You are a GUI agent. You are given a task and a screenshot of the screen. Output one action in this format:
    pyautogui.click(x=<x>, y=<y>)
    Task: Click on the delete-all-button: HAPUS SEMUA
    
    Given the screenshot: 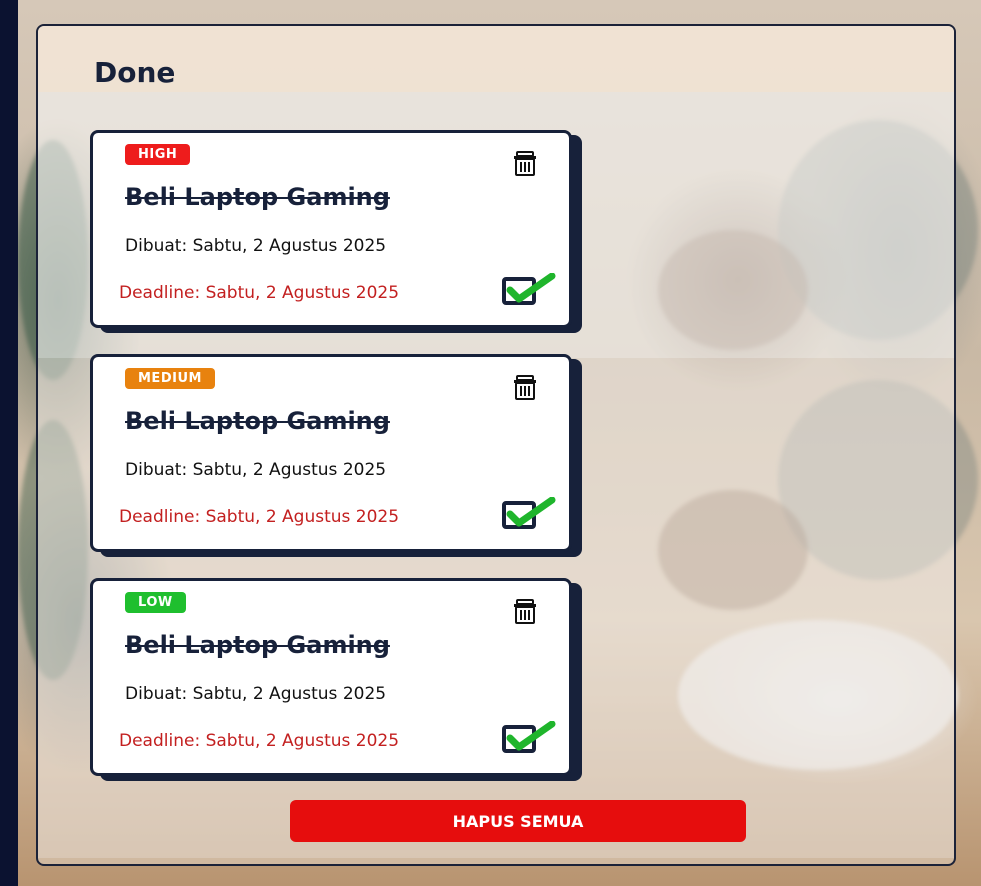 What is the action you would take?
    pyautogui.click(x=518, y=821)
    